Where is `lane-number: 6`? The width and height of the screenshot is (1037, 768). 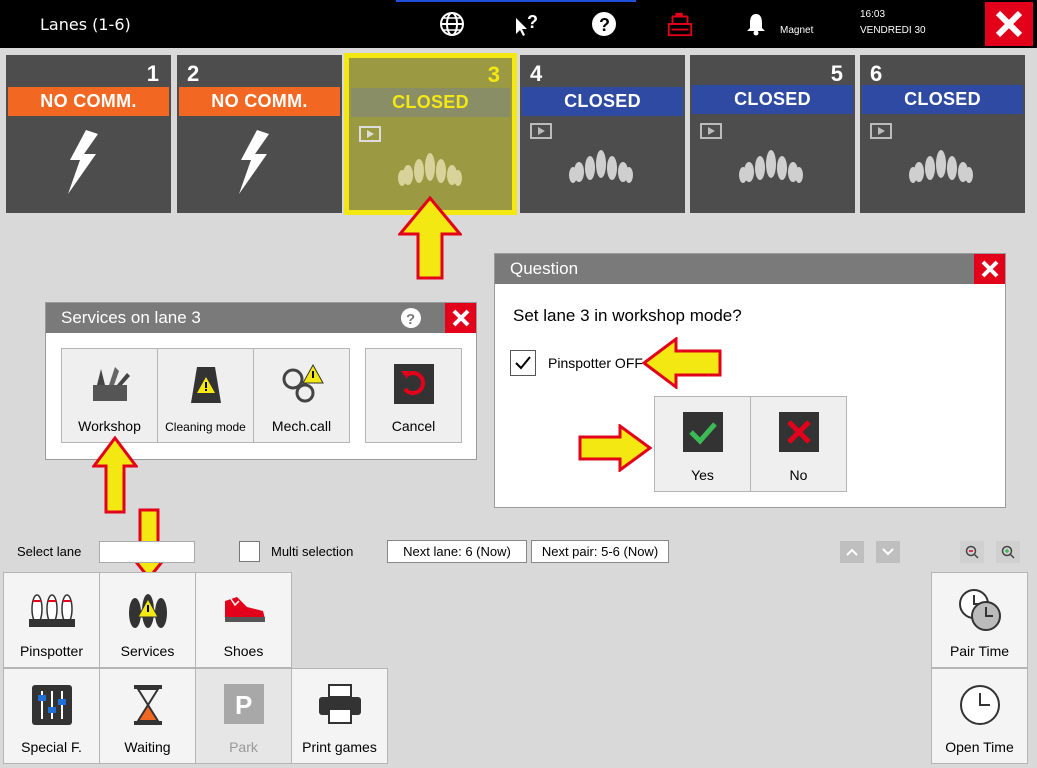 lane-number: 6 is located at coordinates (876, 73).